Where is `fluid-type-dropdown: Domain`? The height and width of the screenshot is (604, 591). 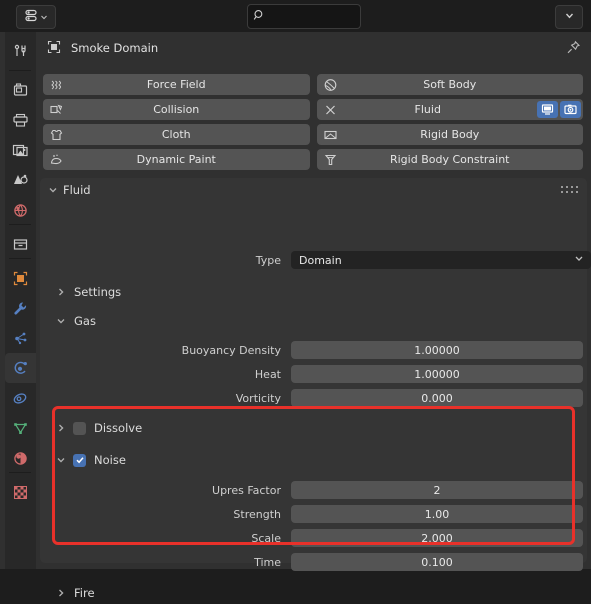
fluid-type-dropdown: Domain is located at coordinates (441, 260).